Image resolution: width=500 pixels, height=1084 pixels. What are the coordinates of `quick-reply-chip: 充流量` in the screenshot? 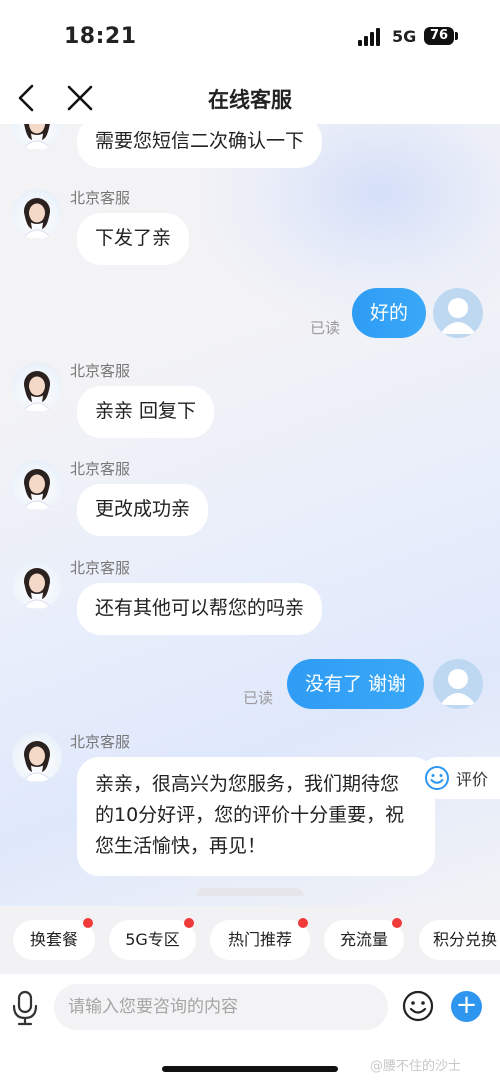 It's located at (364, 939).